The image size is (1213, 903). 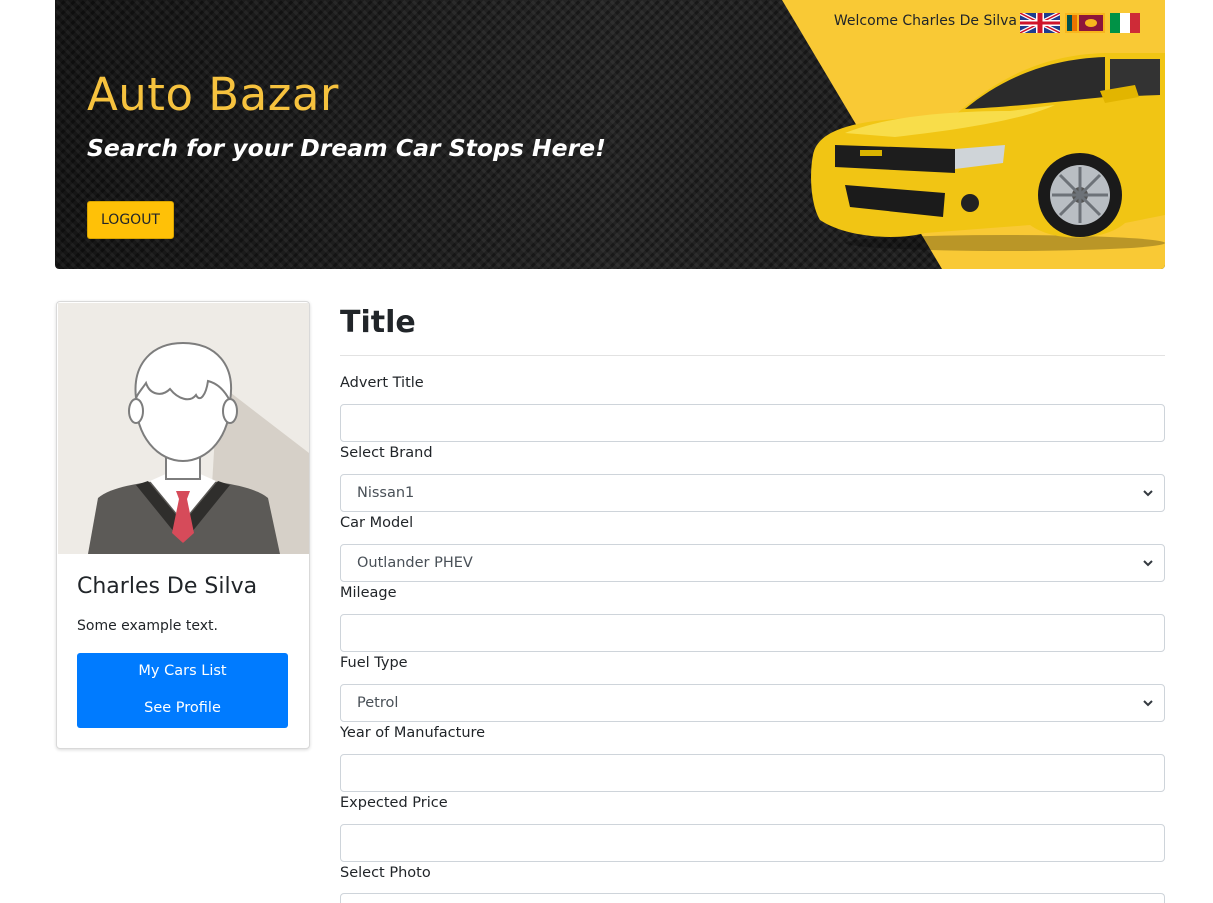 I want to click on car-model-label: Car Model, so click(x=377, y=523).